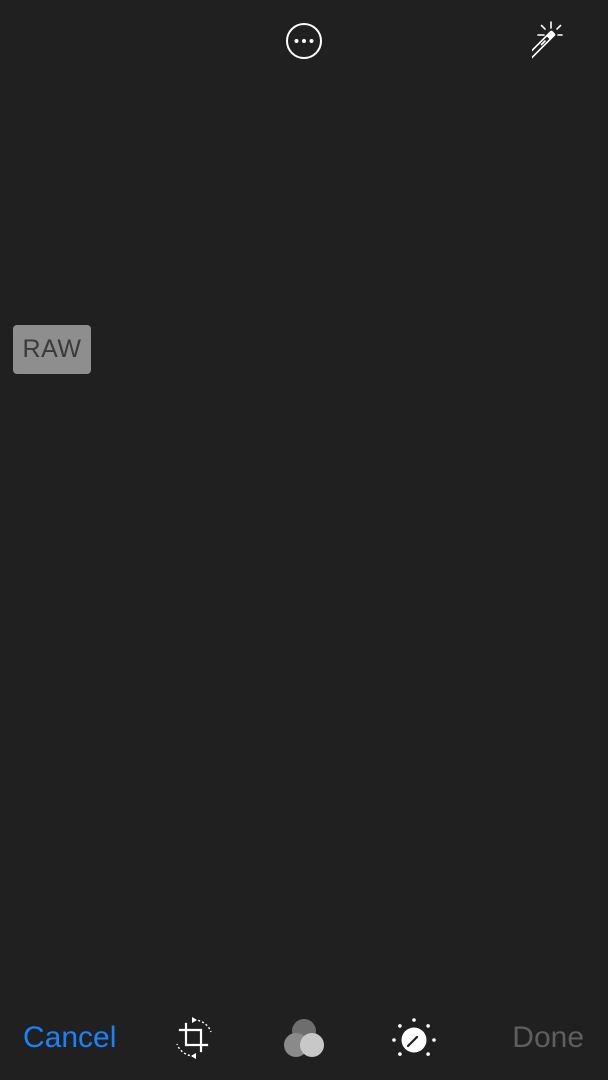  I want to click on filters-icon, so click(304, 1038).